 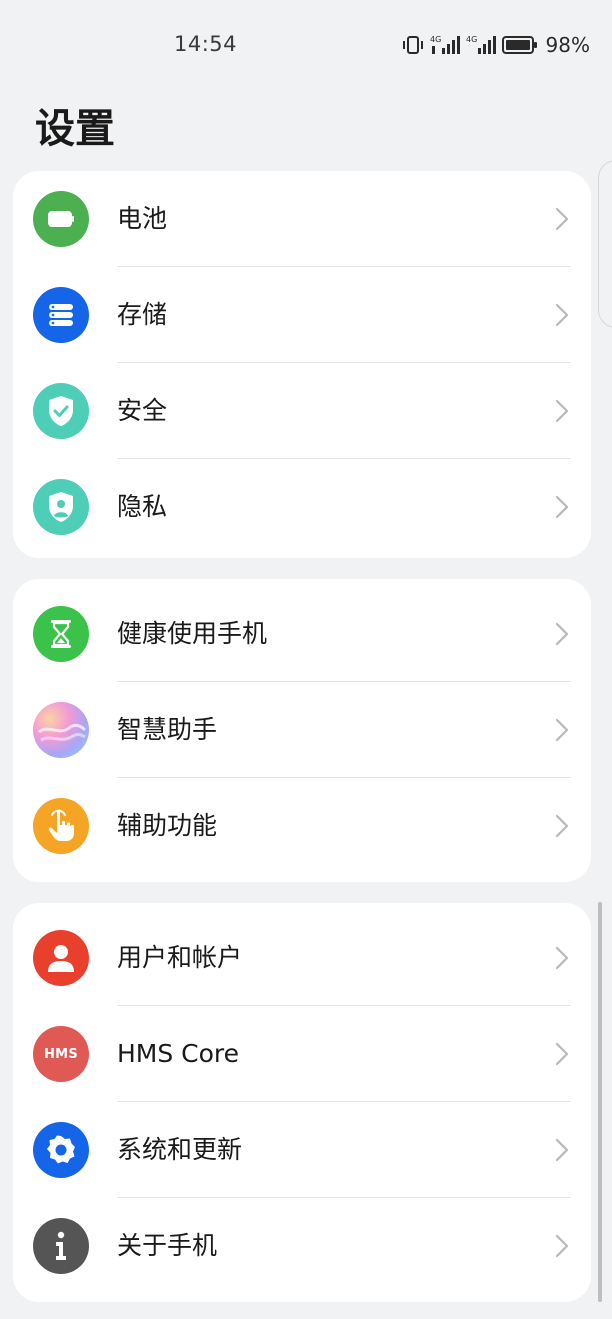 What do you see at coordinates (61, 507) in the screenshot?
I see `privacy-shield-icon` at bounding box center [61, 507].